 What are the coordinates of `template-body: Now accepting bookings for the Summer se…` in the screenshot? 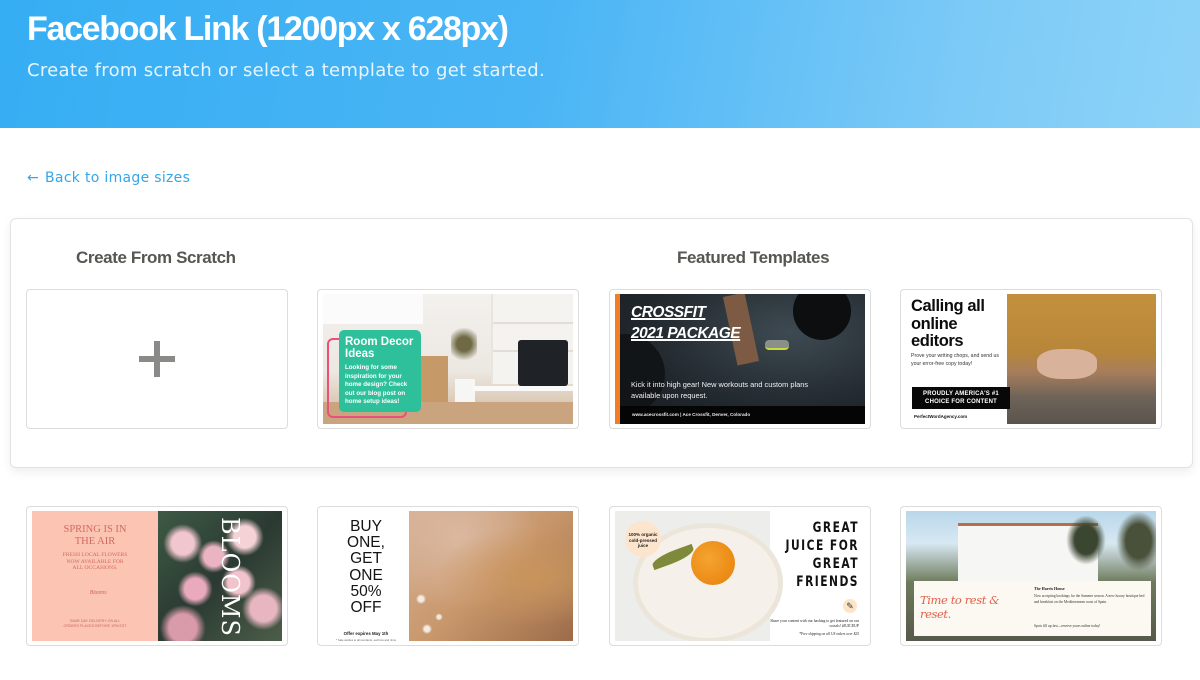 It's located at (1089, 599).